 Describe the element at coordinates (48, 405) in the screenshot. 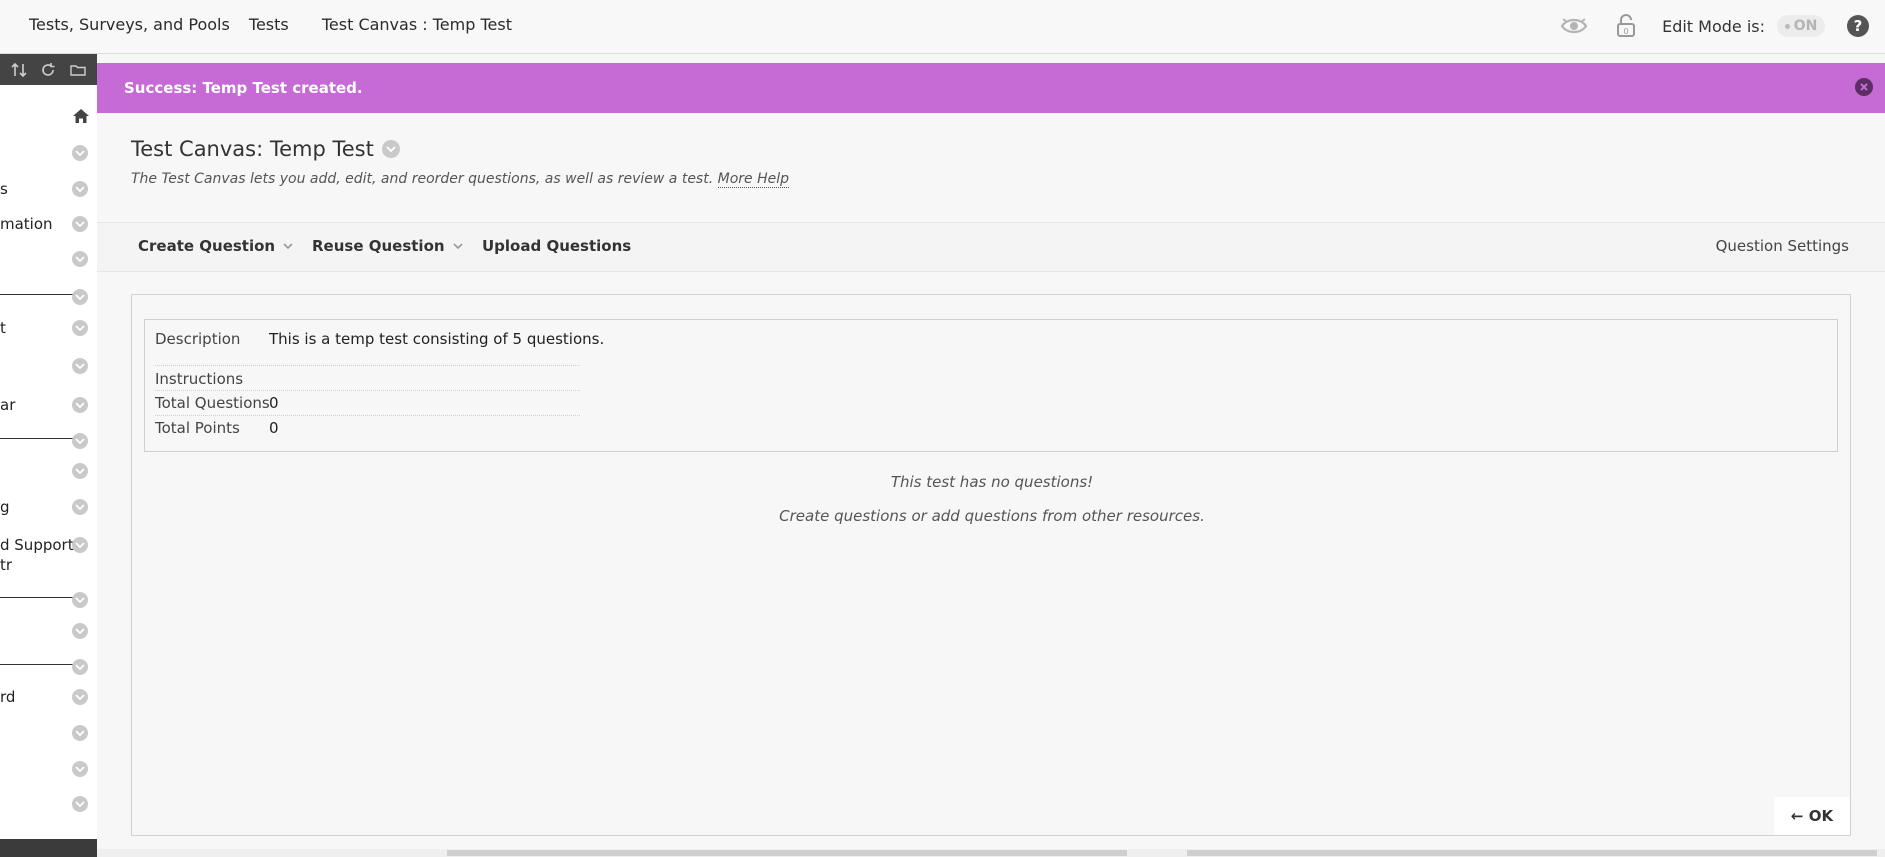

I see `menu-item: ar` at that location.